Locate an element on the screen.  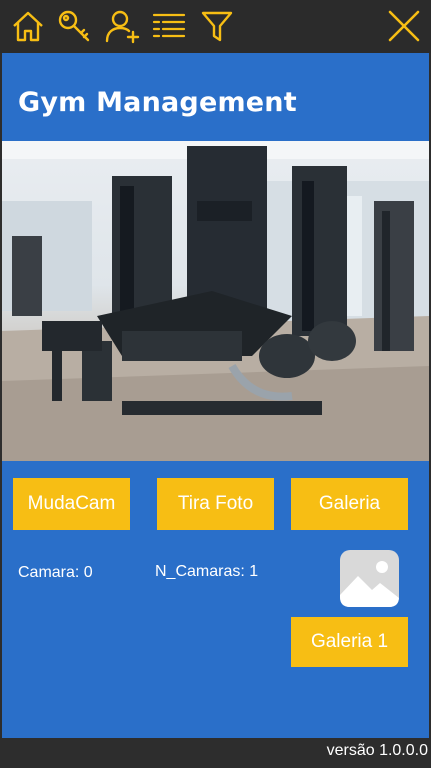
footer-bar: versão 1.0.0.0 is located at coordinates (215, 753).